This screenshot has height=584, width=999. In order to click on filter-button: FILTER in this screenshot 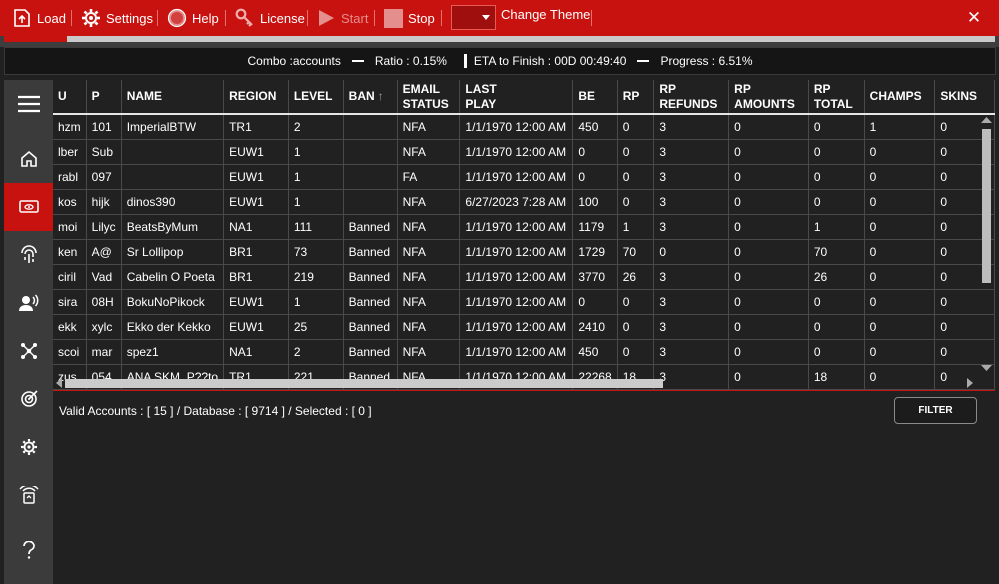, I will do `click(935, 410)`.